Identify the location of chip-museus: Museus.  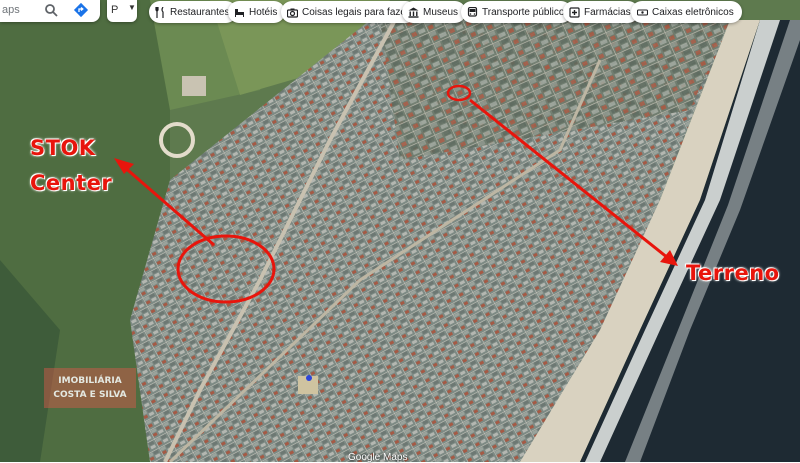
(434, 12).